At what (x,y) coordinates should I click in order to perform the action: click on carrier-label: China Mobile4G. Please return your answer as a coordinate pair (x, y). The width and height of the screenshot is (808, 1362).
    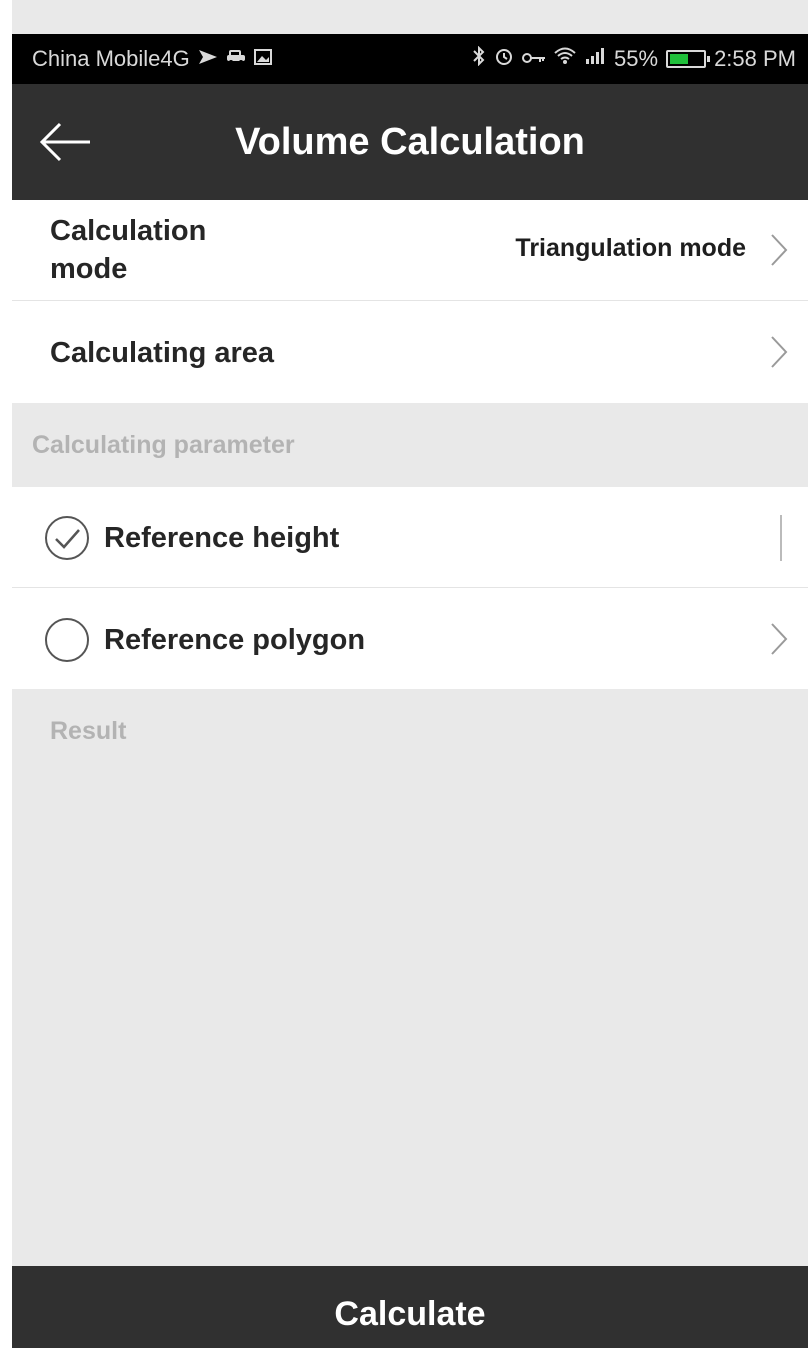
    Looking at the image, I should click on (111, 58).